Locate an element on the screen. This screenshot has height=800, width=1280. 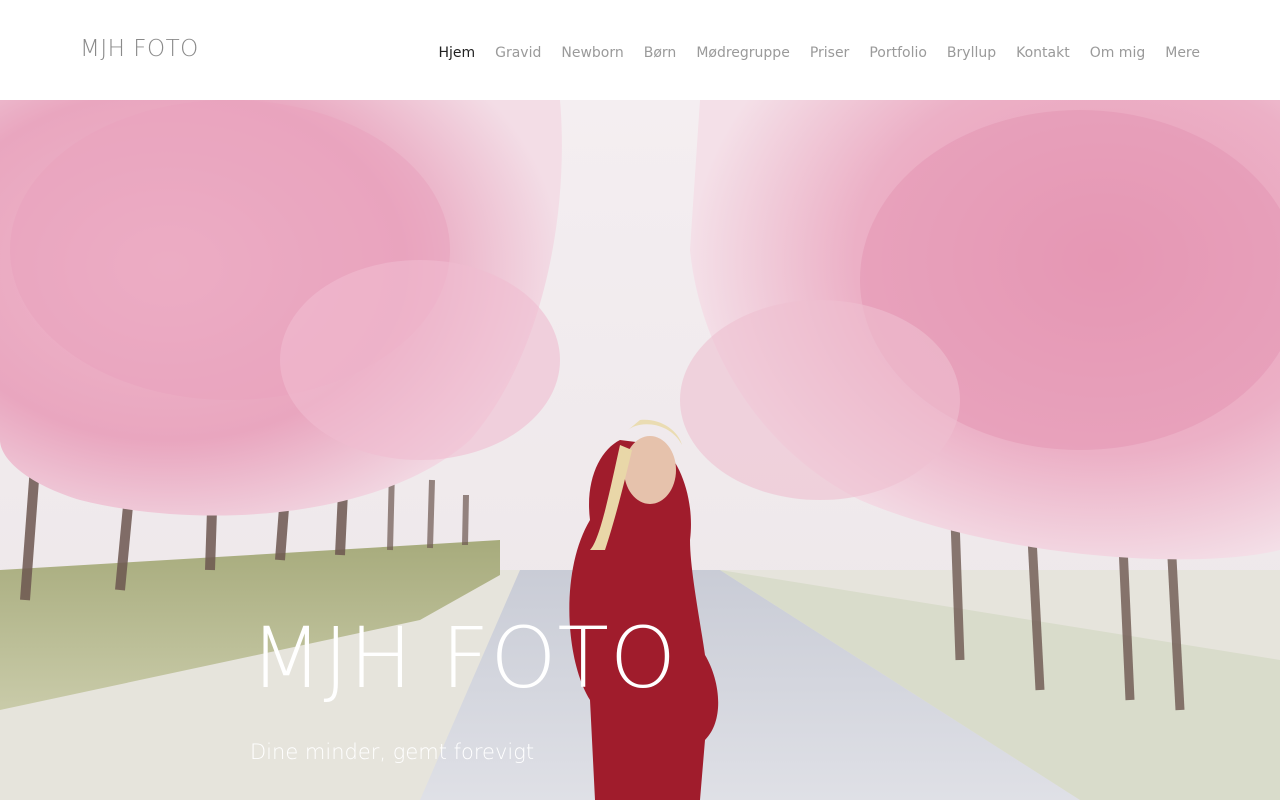
nav-item-mere: Mere is located at coordinates (1182, 53).